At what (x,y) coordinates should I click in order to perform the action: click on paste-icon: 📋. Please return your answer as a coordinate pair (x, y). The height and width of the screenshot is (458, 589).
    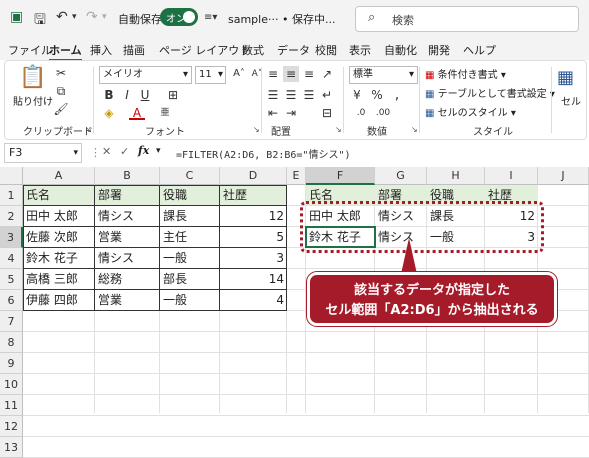
    Looking at the image, I should click on (32, 77).